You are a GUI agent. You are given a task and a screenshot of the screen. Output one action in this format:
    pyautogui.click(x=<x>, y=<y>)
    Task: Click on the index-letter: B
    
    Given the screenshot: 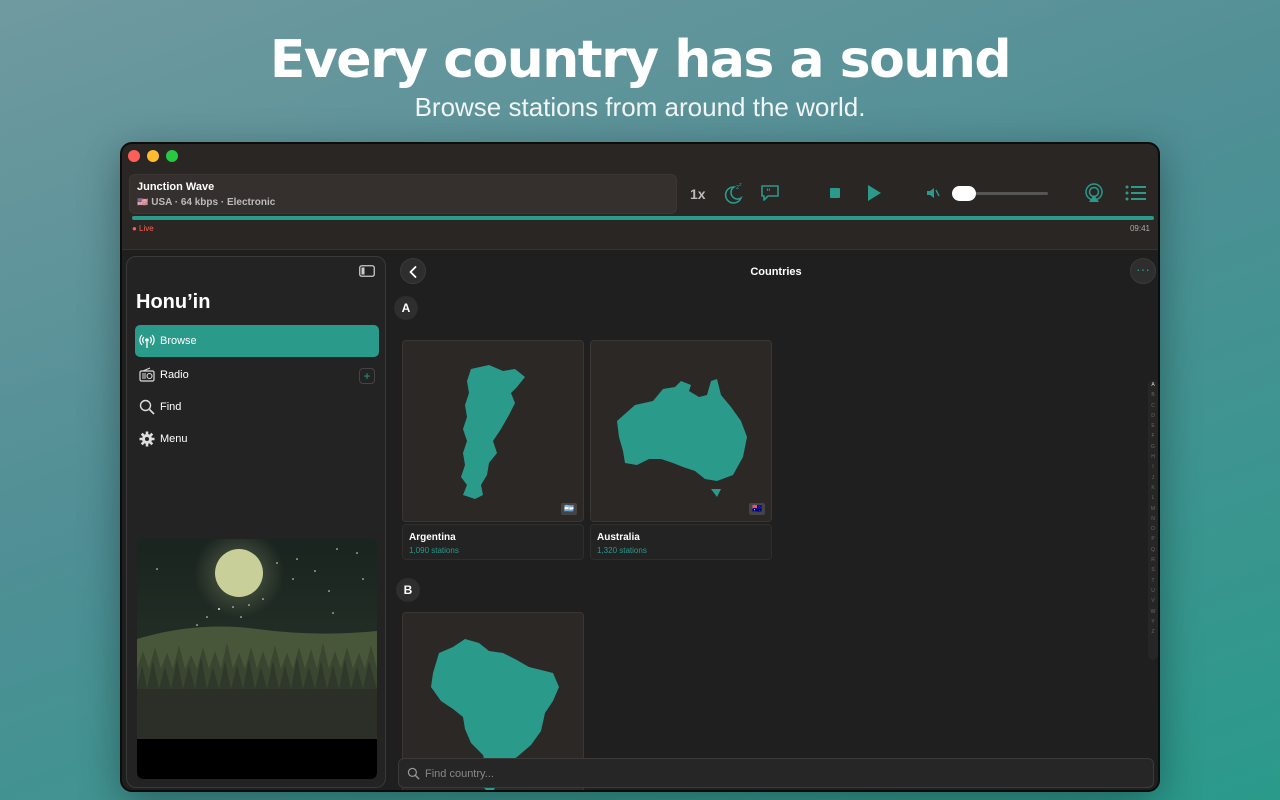 What is the action you would take?
    pyautogui.click(x=1153, y=395)
    